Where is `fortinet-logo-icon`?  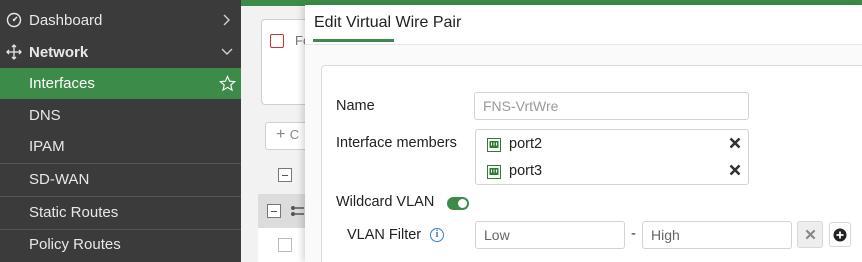
fortinet-logo-icon is located at coordinates (277, 41).